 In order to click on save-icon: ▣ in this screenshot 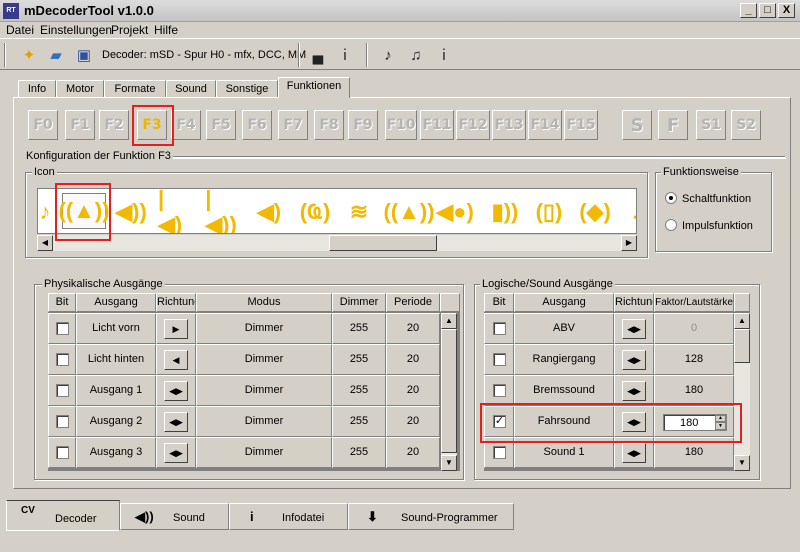, I will do `click(84, 55)`.